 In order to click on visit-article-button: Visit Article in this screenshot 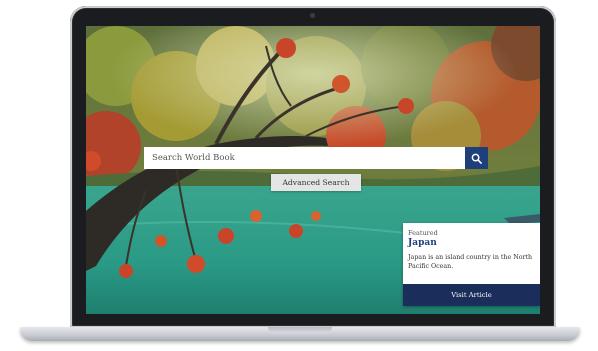, I will do `click(471, 295)`.